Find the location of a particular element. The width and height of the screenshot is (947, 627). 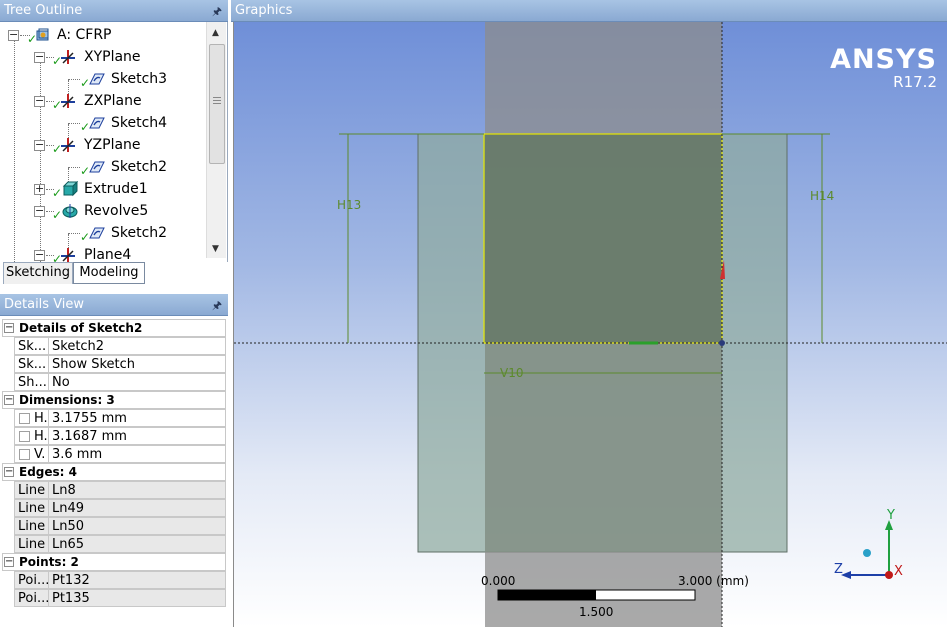

details-row: V. 3.6 mm is located at coordinates (114, 454).